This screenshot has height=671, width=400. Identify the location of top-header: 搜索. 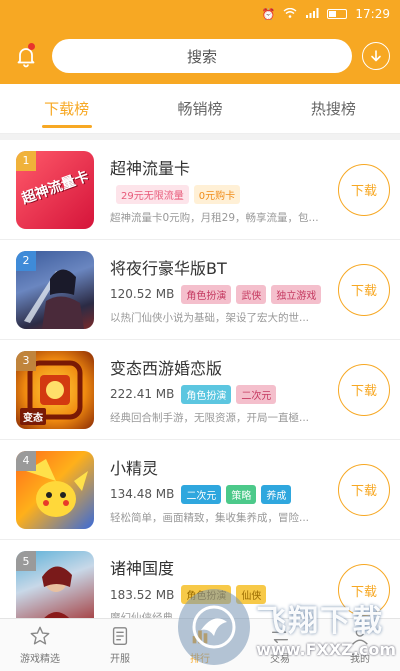
(200, 56).